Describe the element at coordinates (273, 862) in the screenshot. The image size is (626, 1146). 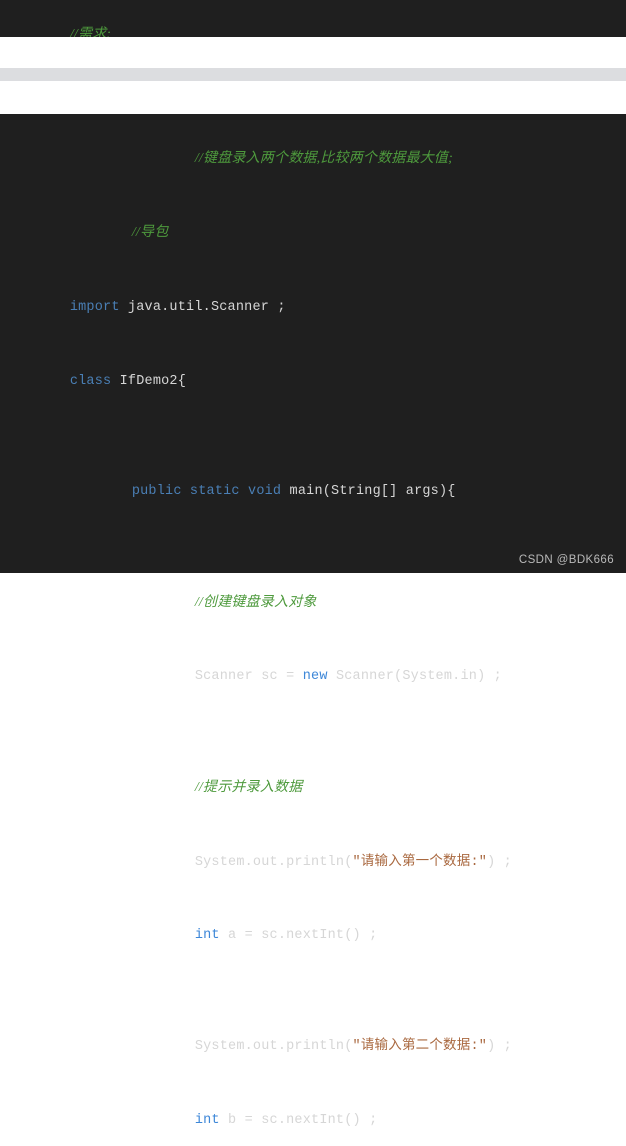
I see `println-first-prefix: System.out.println(` at that location.